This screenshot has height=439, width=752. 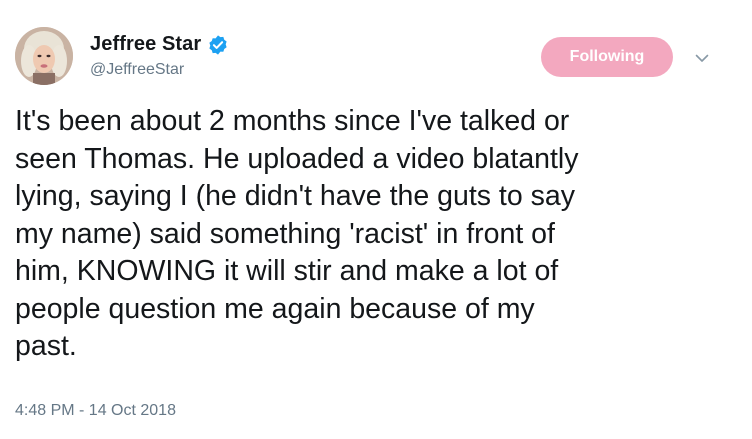 I want to click on avatar, so click(x=44, y=56).